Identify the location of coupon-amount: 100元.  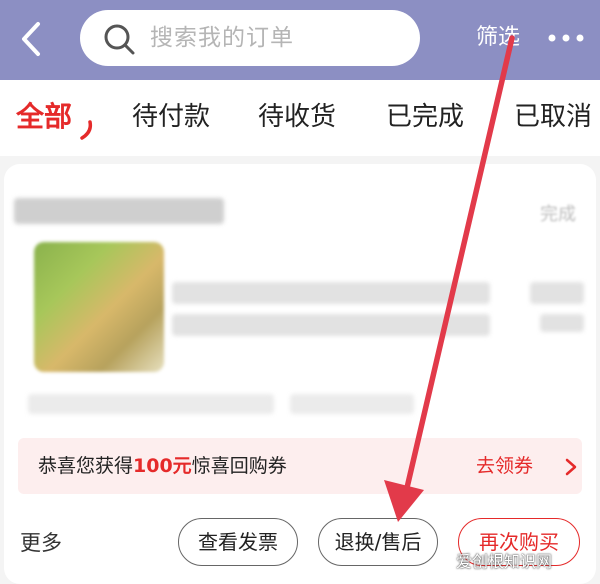
(162, 466).